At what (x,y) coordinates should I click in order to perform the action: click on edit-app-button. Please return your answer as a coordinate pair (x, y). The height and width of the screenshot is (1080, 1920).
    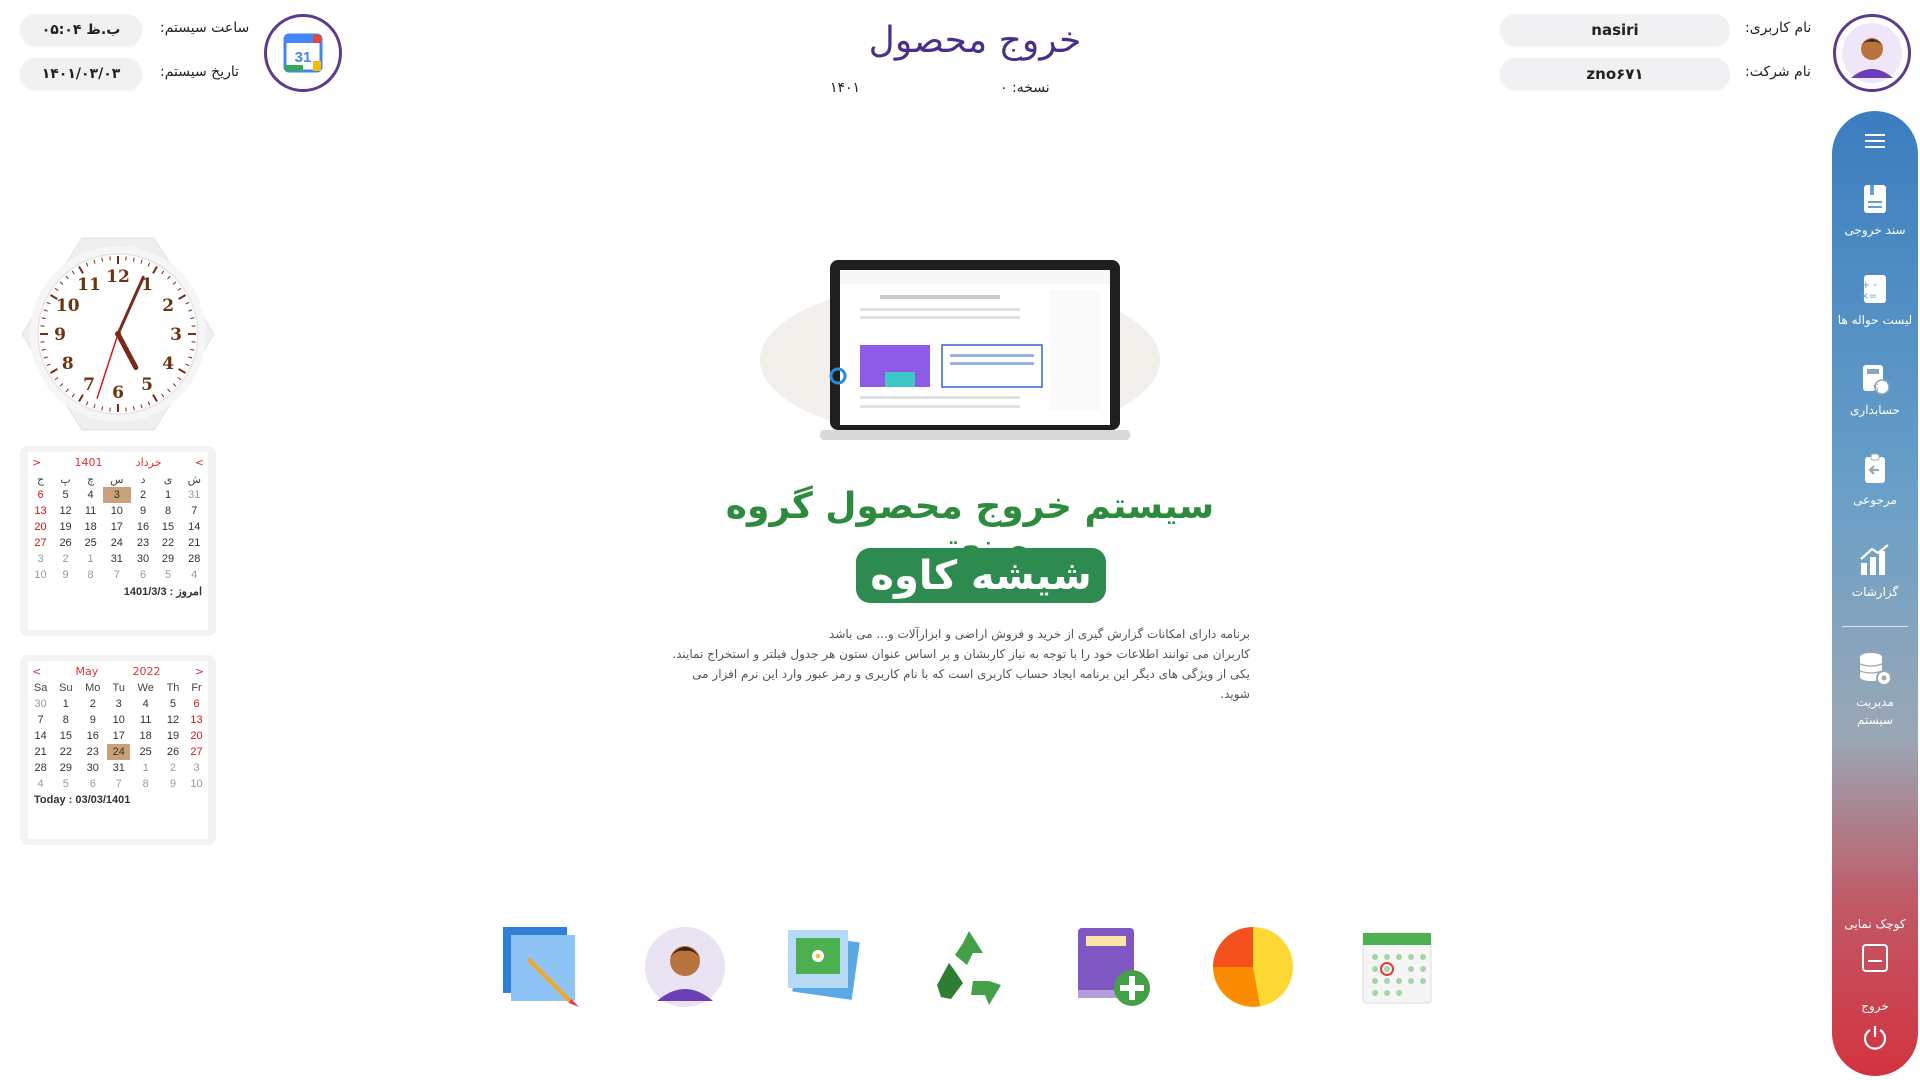
    Looking at the image, I should click on (543, 967).